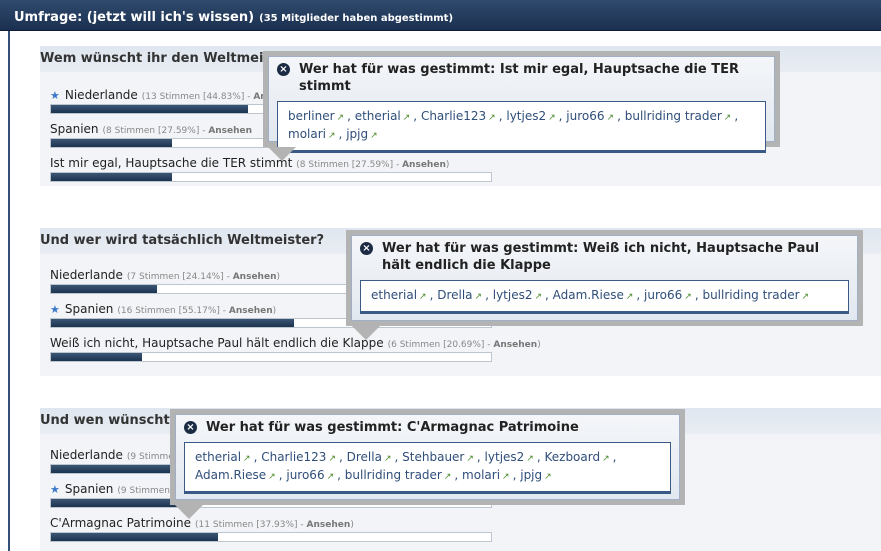  I want to click on option-label: C'Armagnac Patrimoine, so click(121, 523).